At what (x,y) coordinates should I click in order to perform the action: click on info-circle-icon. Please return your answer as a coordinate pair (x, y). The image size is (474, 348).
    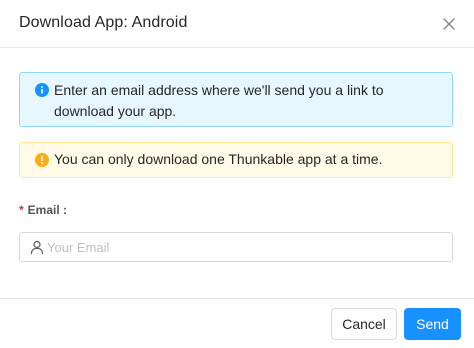
    Looking at the image, I should click on (42, 90).